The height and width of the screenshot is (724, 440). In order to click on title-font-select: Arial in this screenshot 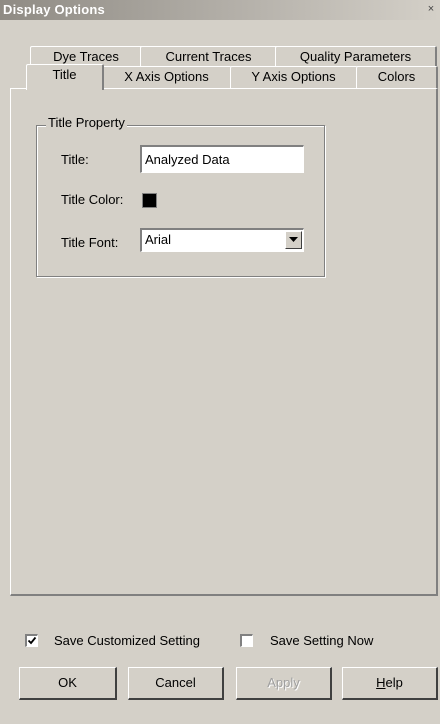, I will do `click(222, 240)`.